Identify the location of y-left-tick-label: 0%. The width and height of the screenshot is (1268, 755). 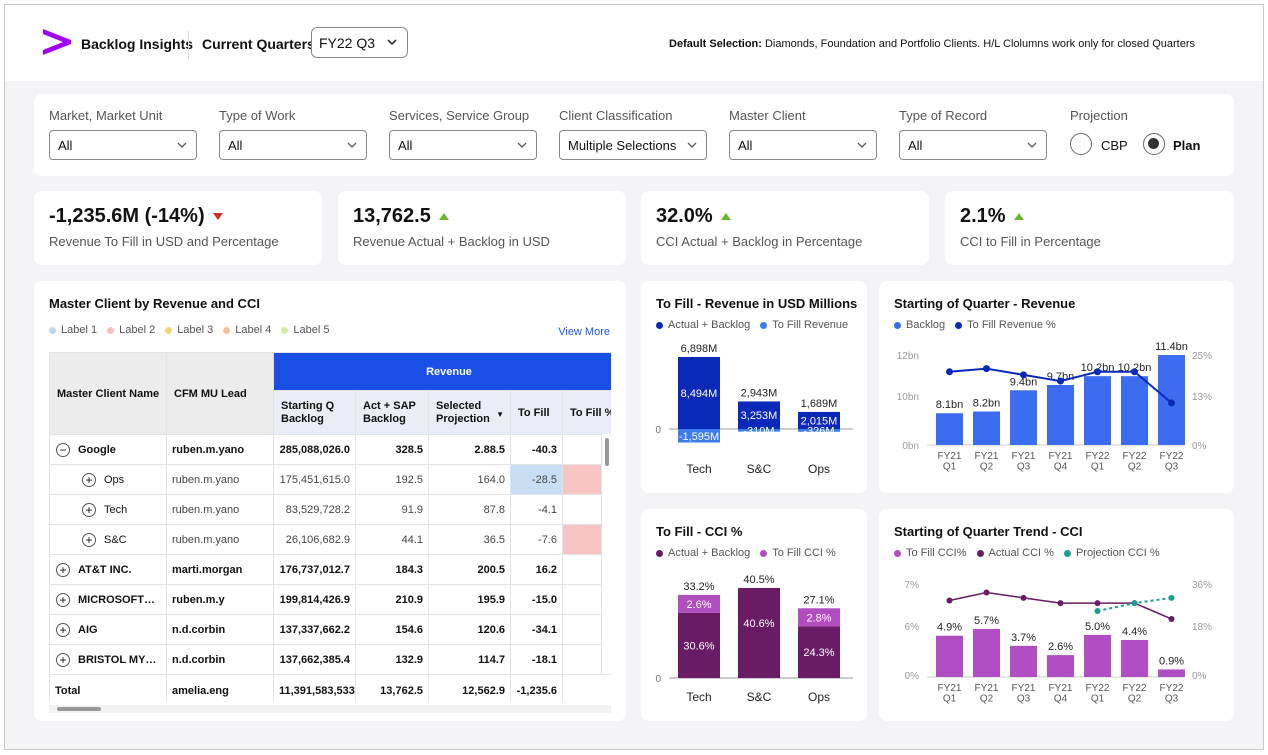
(912, 676).